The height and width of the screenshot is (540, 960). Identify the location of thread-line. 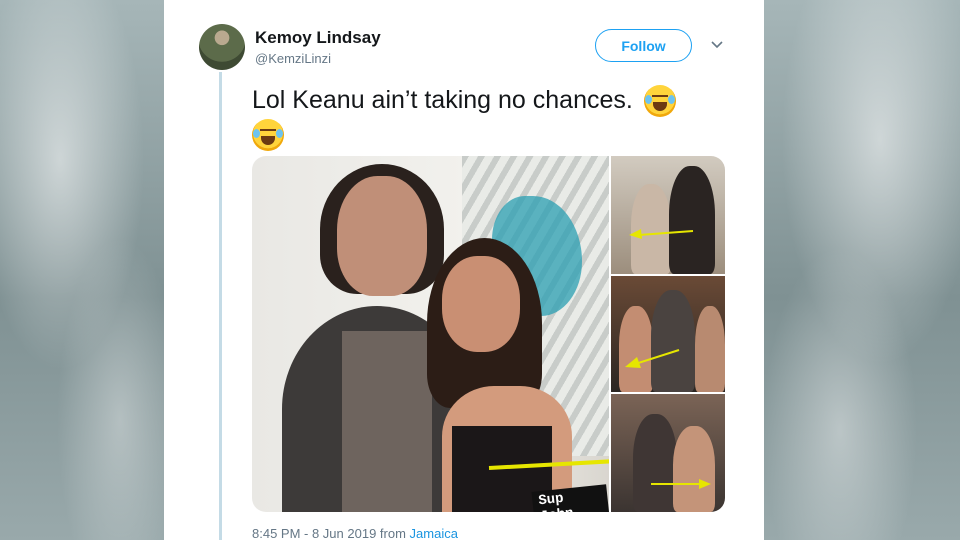
(220, 306).